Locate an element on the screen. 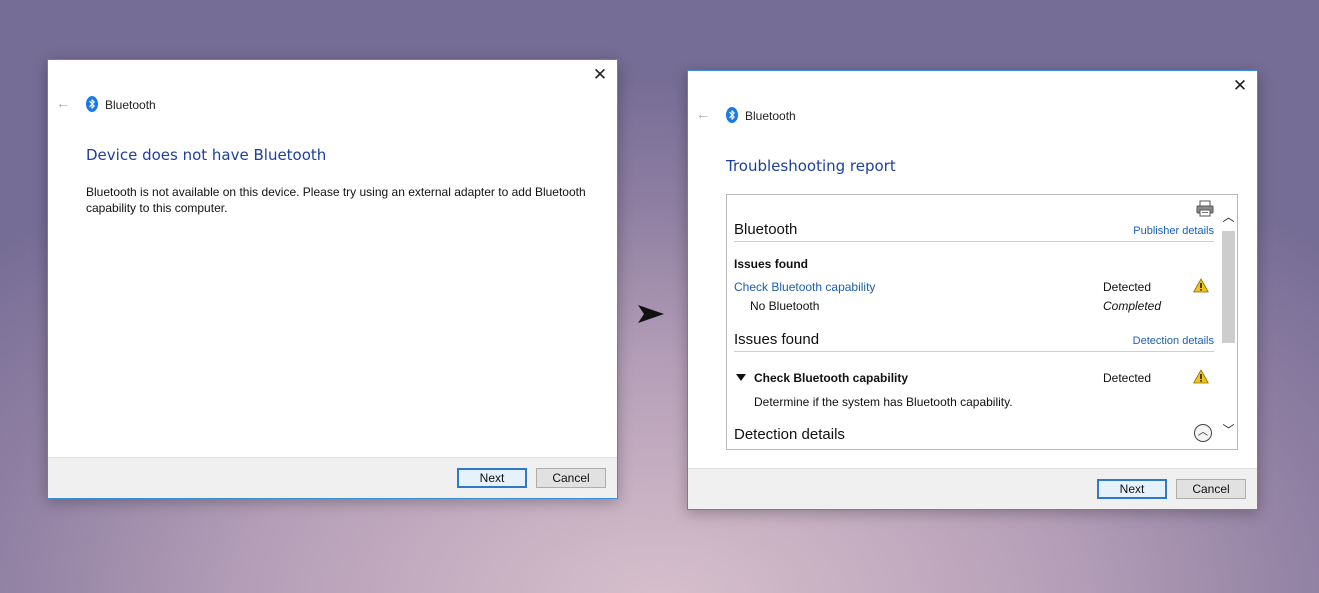 Image resolution: width=1319 pixels, height=593 pixels. page-heading: Troubleshooting report is located at coordinates (811, 166).